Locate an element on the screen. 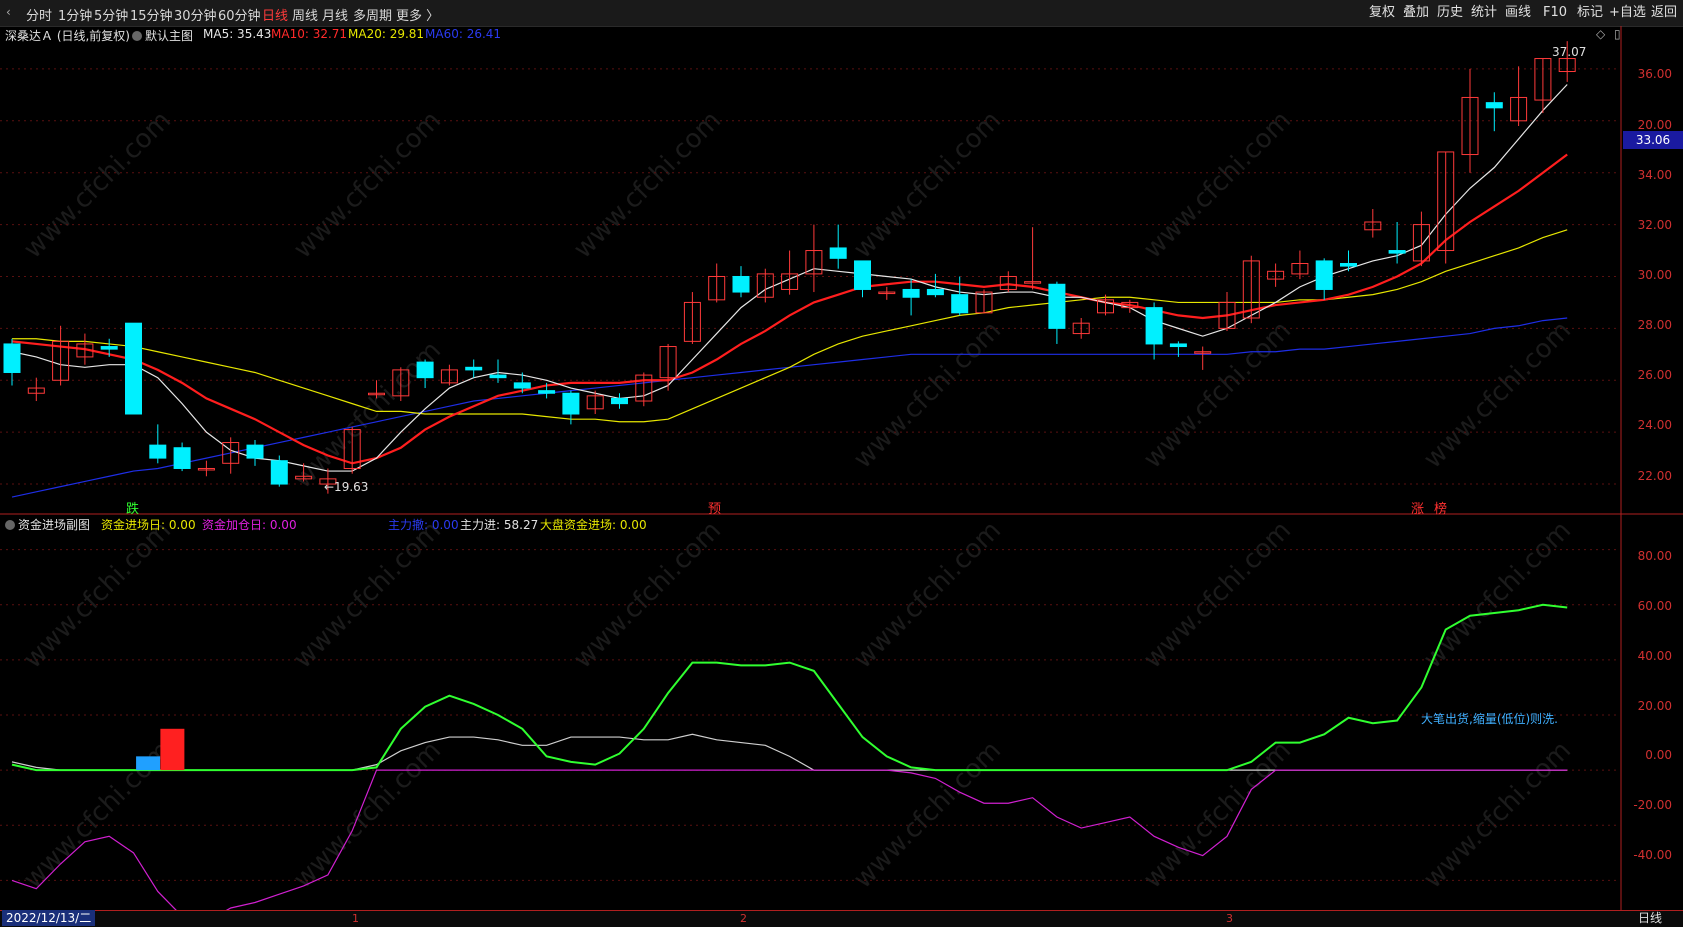 Image resolution: width=1683 pixels, height=927 pixels. y-tick: 24.00 is located at coordinates (1654, 425).